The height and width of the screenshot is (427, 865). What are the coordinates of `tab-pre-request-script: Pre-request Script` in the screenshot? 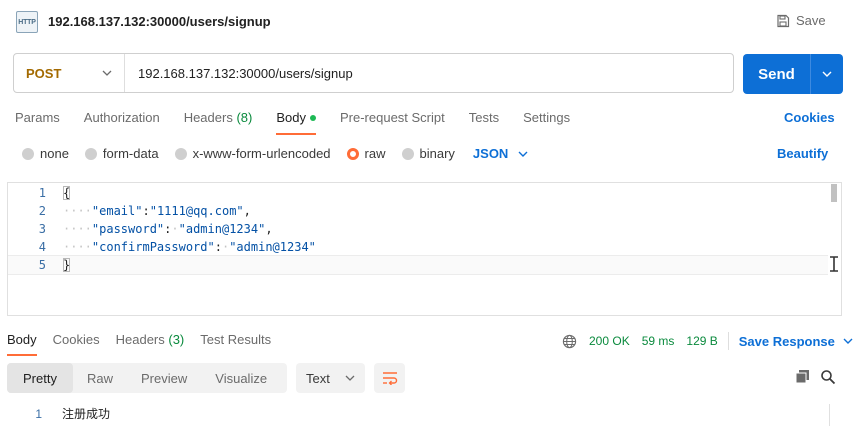 It's located at (392, 117).